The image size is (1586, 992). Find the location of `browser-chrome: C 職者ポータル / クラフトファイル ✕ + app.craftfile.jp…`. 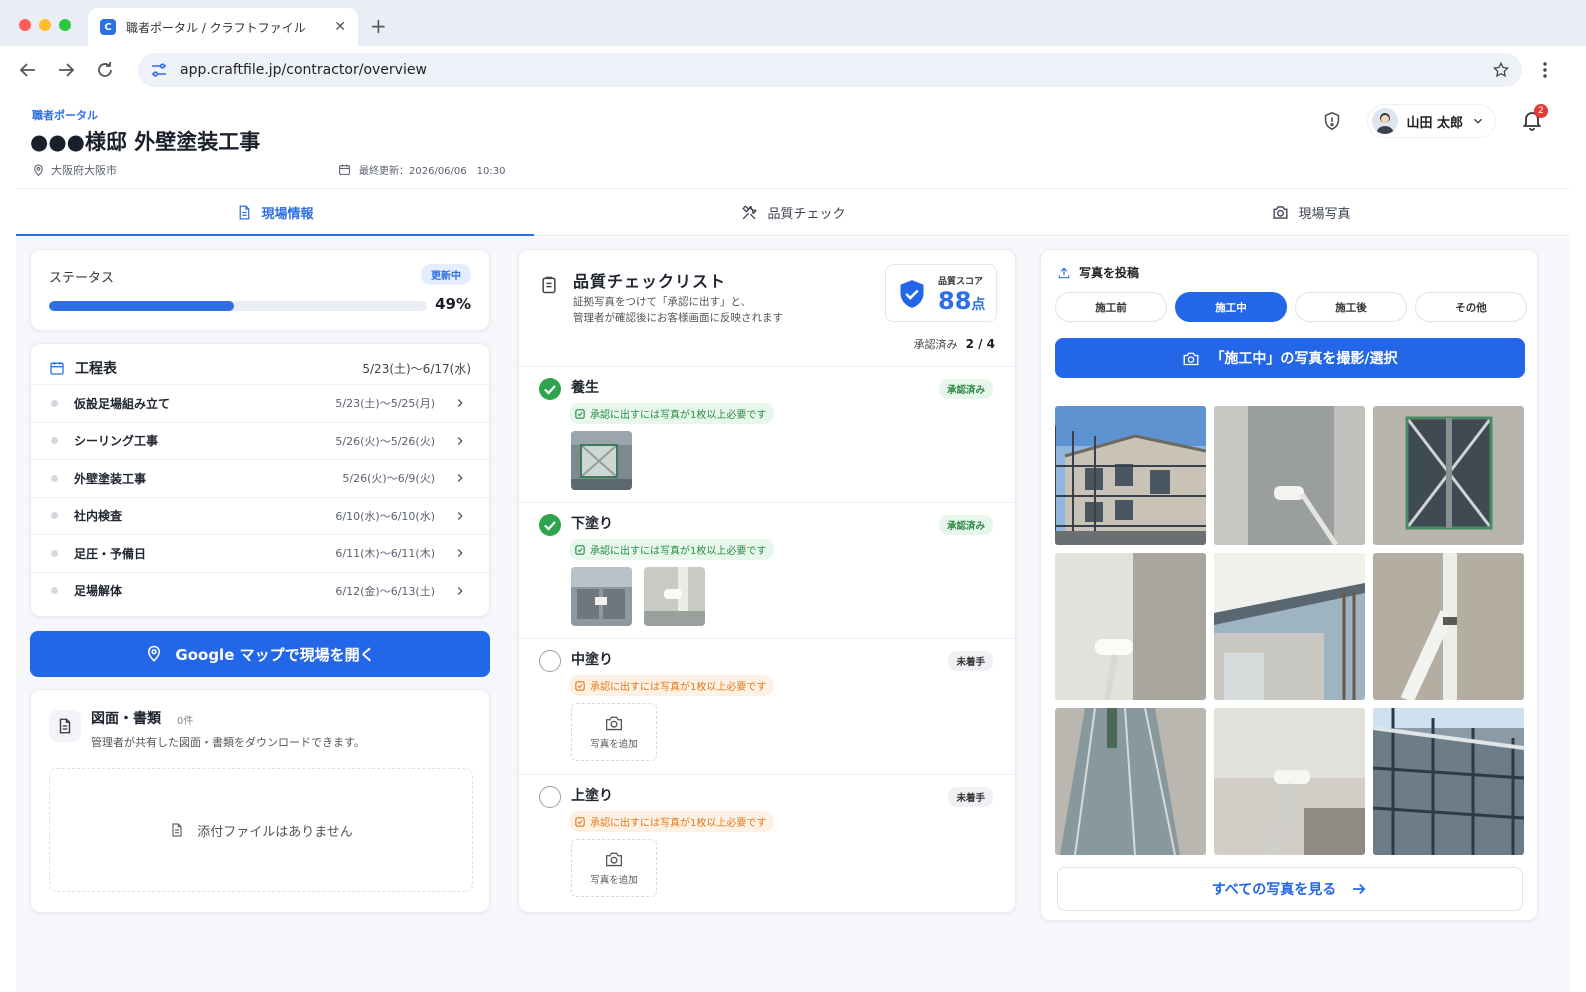

browser-chrome: C 職者ポータル / クラフトファイル ✕ + app.craftfile.jp… is located at coordinates (793, 47).